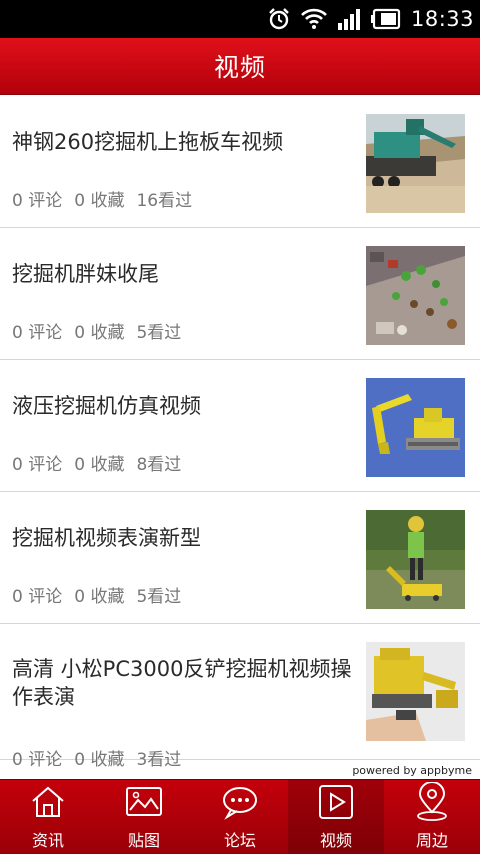 The width and height of the screenshot is (480, 854). Describe the element at coordinates (279, 19) in the screenshot. I see `alarm-icon` at that location.